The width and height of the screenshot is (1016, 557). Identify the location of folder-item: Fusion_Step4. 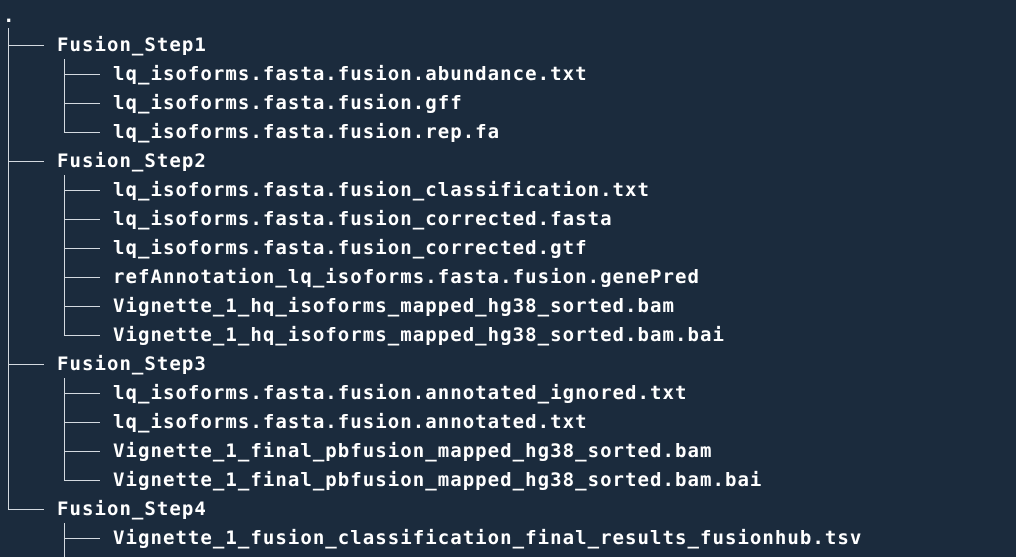
(132, 509).